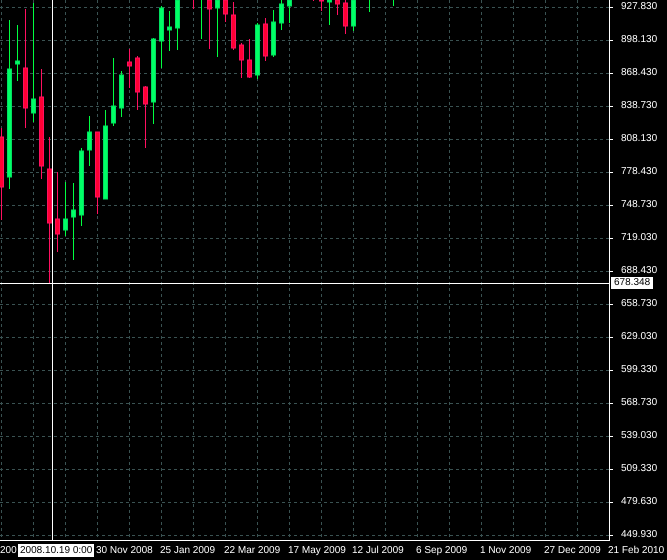 The height and width of the screenshot is (560, 667). I want to click on time-label: 6 Sep 2009, so click(442, 550).